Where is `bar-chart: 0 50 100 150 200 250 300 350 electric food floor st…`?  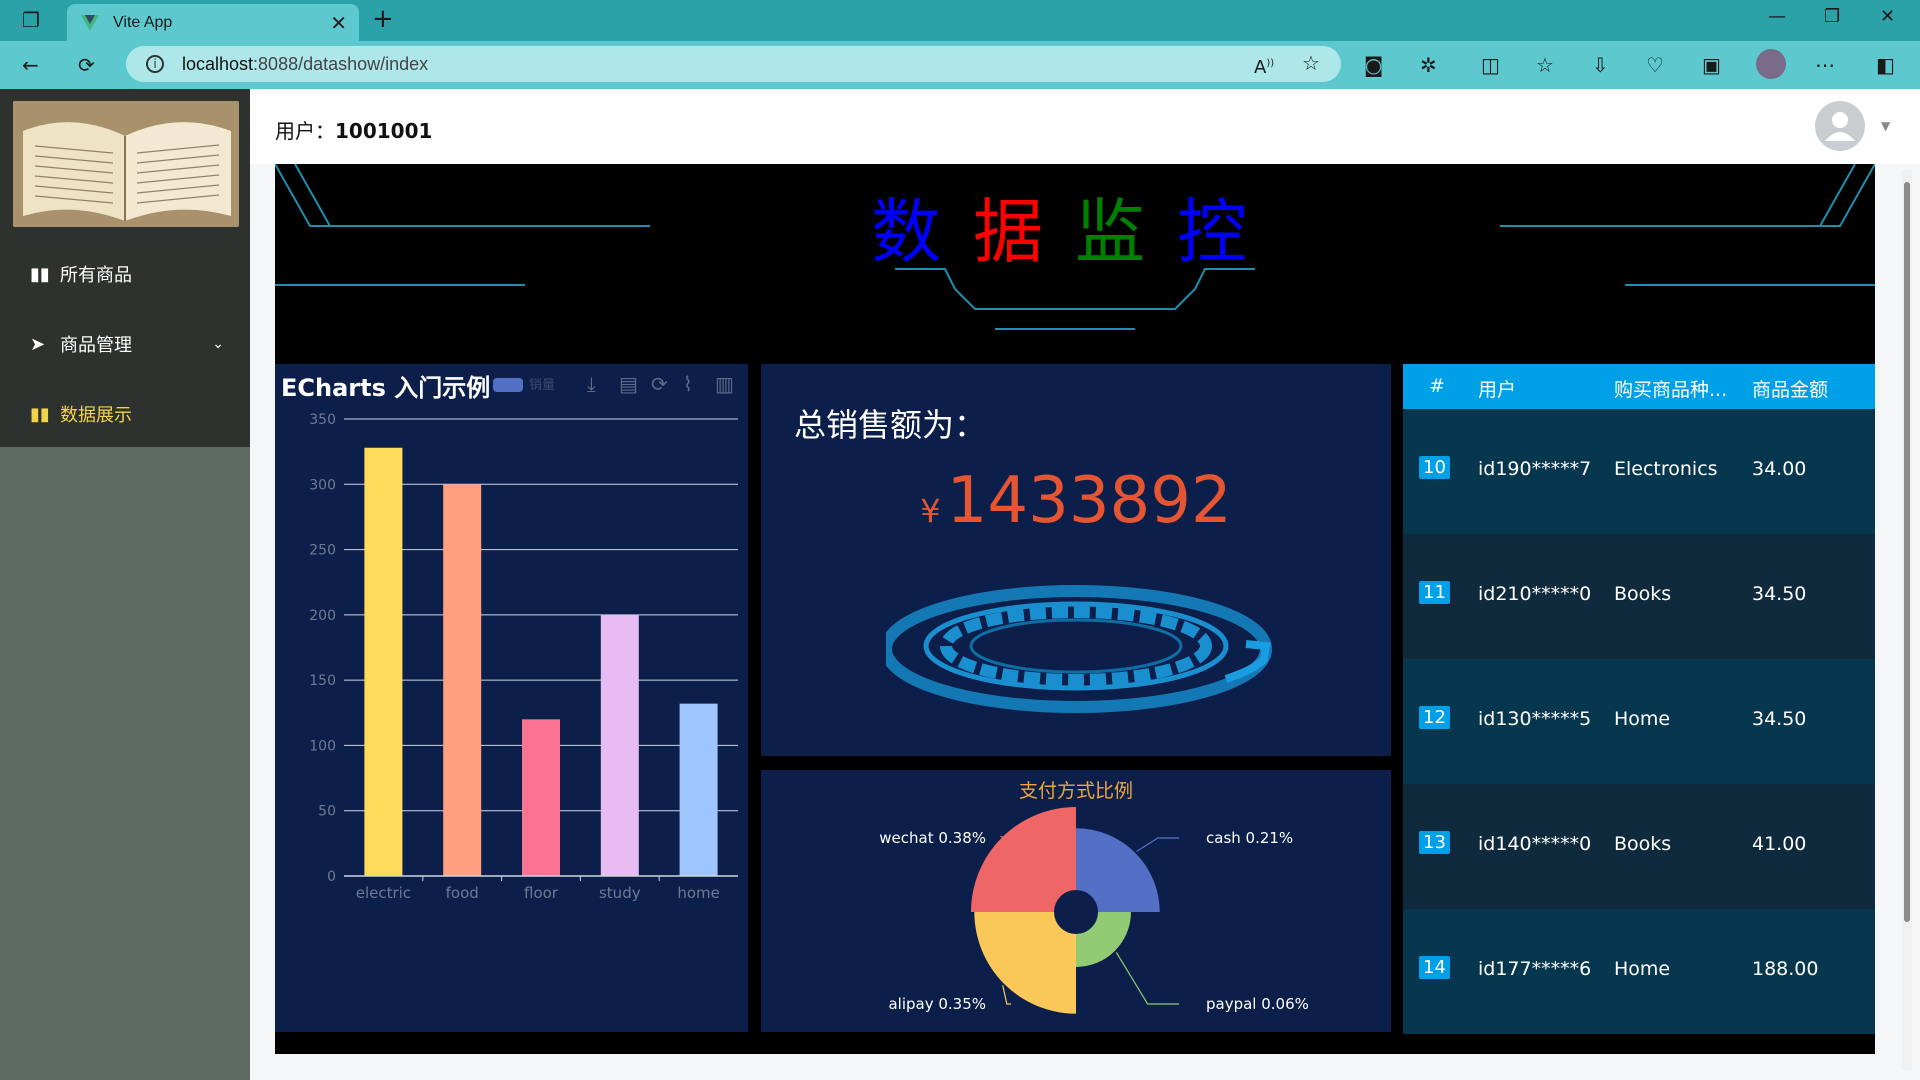 bar-chart: 0 50 100 150 200 250 300 350 electric food floor st… is located at coordinates (523, 657).